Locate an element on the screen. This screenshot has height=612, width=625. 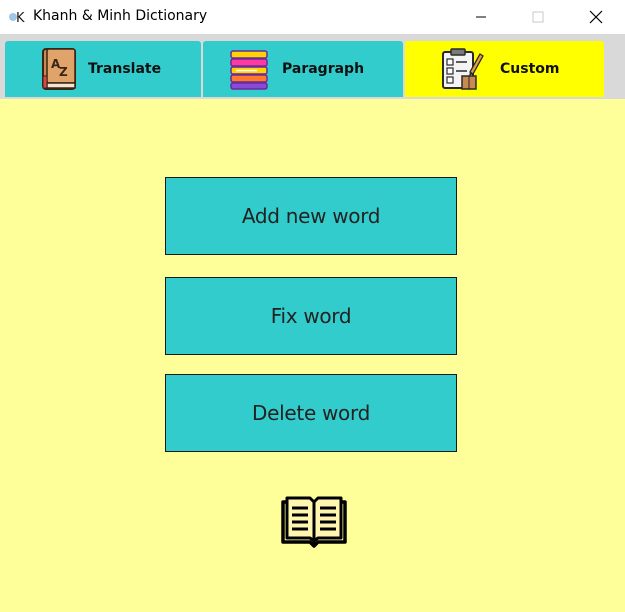
paragraph-stack-icon is located at coordinates (249, 70).